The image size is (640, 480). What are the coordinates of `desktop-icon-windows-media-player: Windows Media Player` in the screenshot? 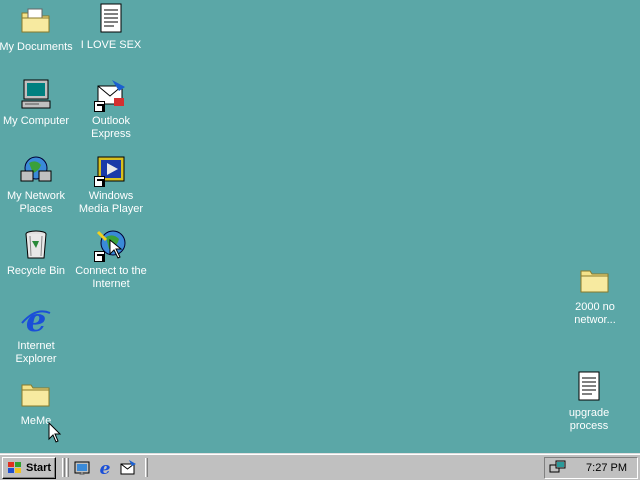 It's located at (111, 184).